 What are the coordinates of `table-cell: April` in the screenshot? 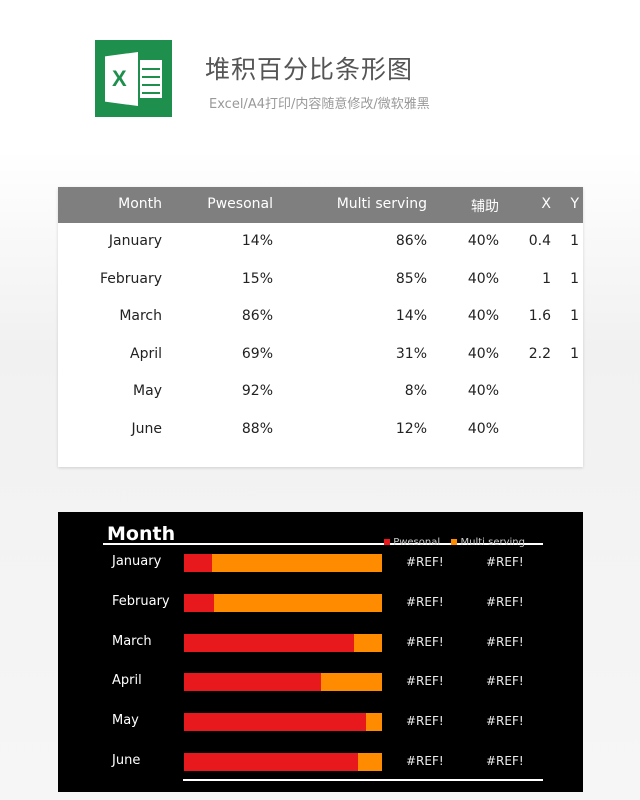 It's located at (146, 353).